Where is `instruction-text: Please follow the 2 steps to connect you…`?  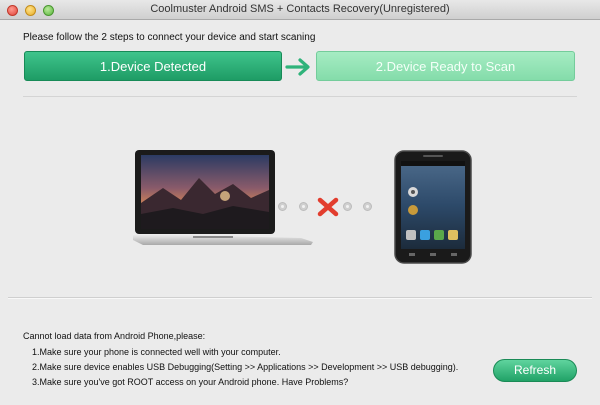
instruction-text: Please follow the 2 steps to connect you… is located at coordinates (169, 37).